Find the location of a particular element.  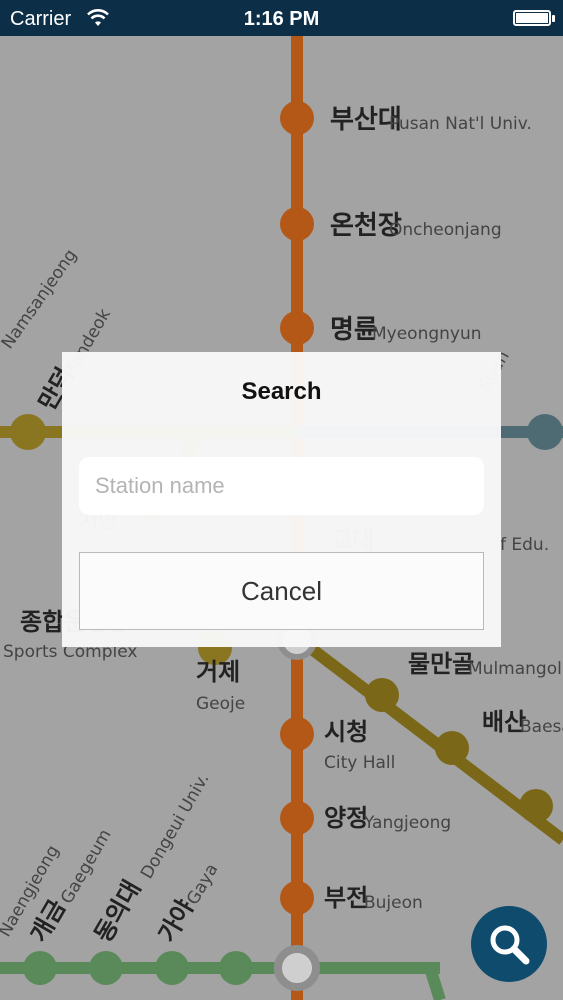

station-label-en: Baesan is located at coordinates (541, 727).